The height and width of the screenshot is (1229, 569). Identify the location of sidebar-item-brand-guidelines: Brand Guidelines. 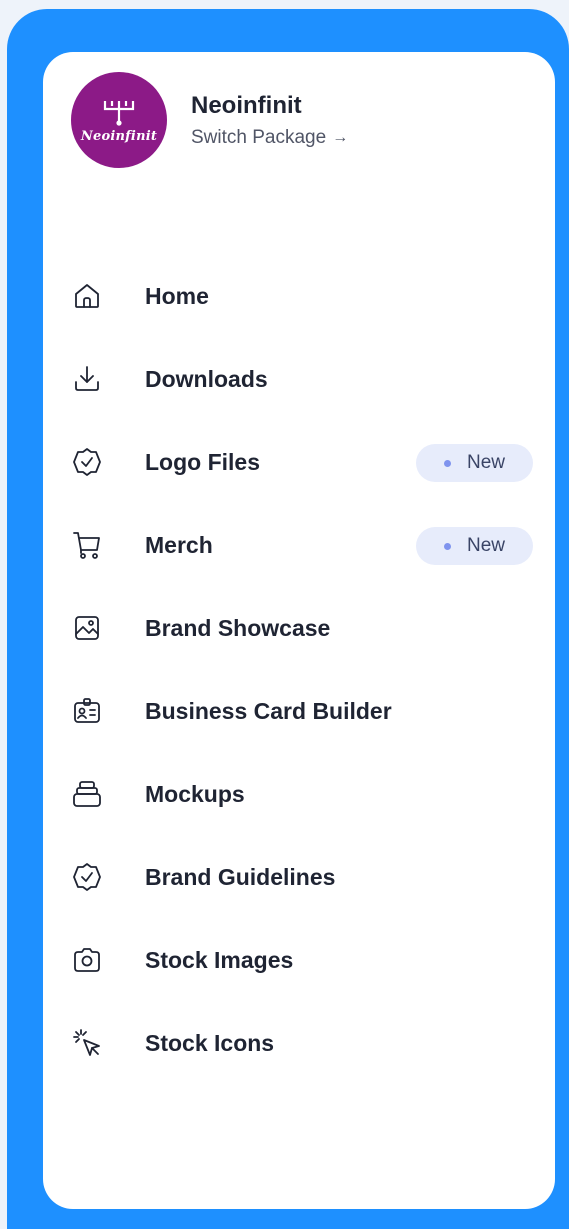
(302, 877).